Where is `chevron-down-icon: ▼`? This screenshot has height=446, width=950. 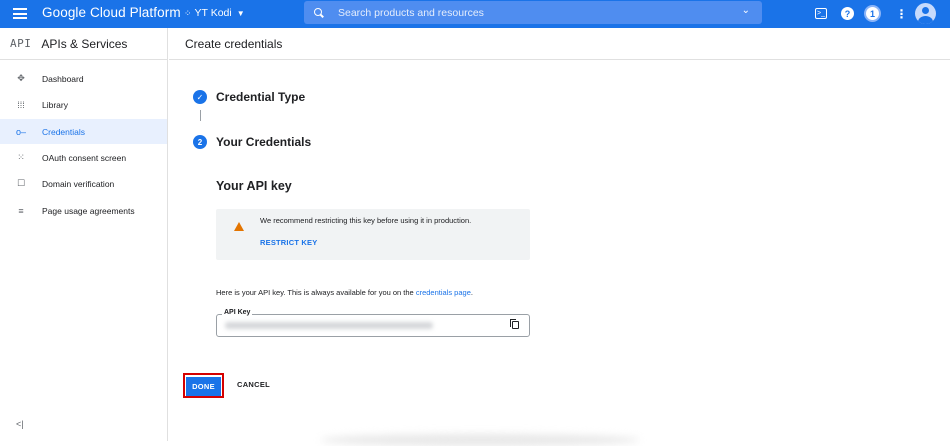
chevron-down-icon: ▼ is located at coordinates (240, 13).